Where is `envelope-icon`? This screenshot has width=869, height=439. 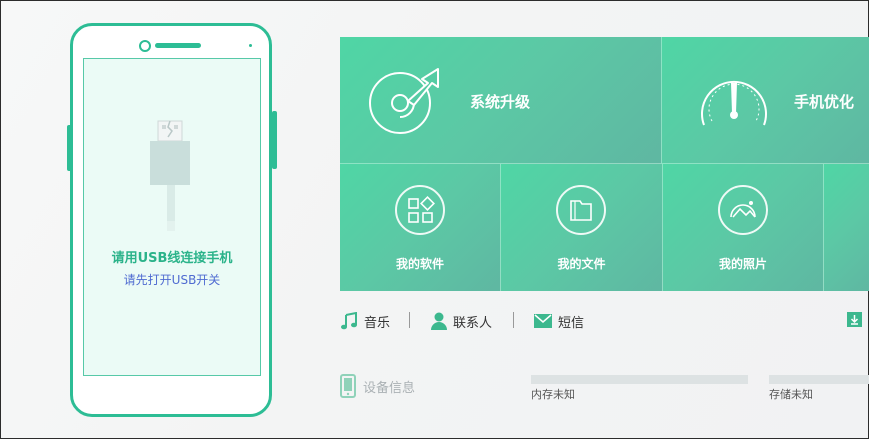 envelope-icon is located at coordinates (543, 321).